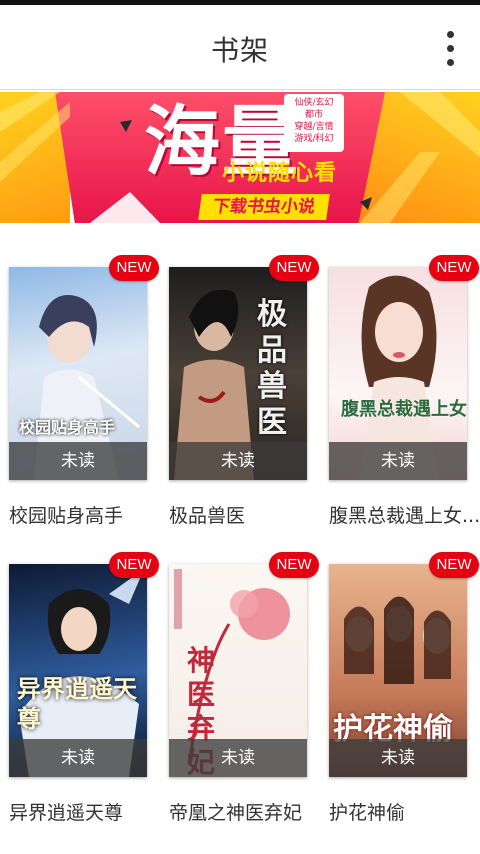 The height and width of the screenshot is (854, 480). Describe the element at coordinates (244, 514) in the screenshot. I see `book-title: 极品兽医` at that location.